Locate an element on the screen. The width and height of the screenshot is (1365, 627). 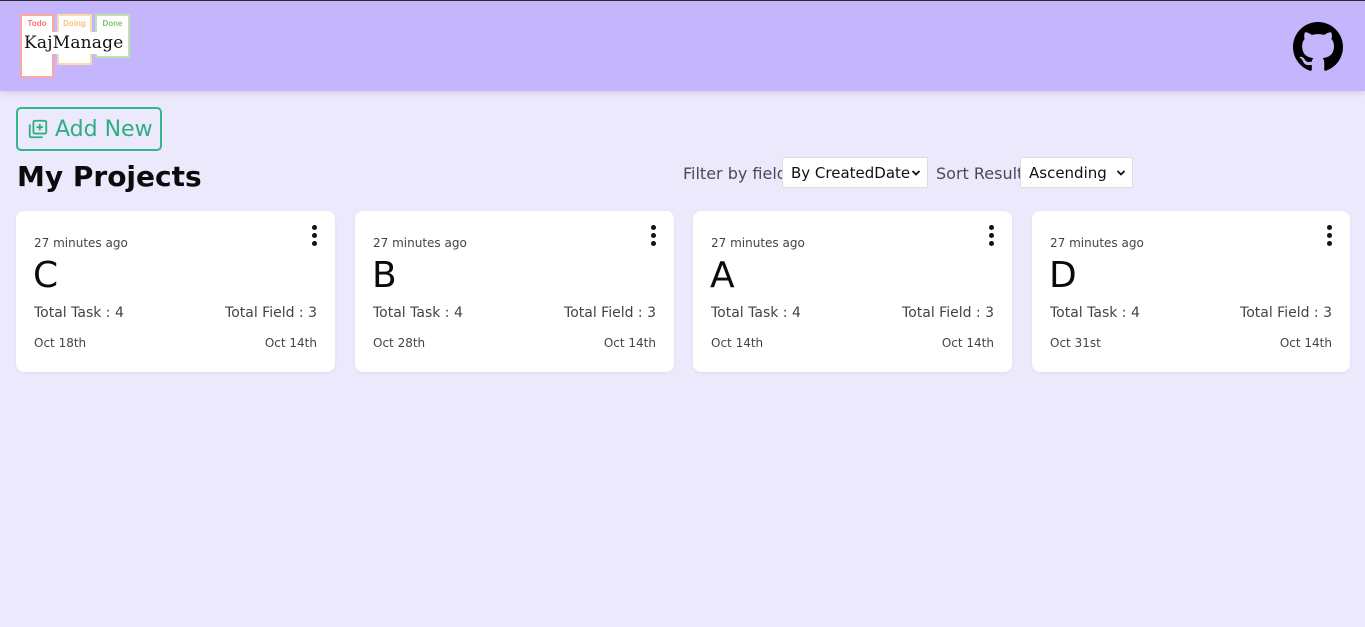
logo-wordmark: KajManage is located at coordinates (74, 43).